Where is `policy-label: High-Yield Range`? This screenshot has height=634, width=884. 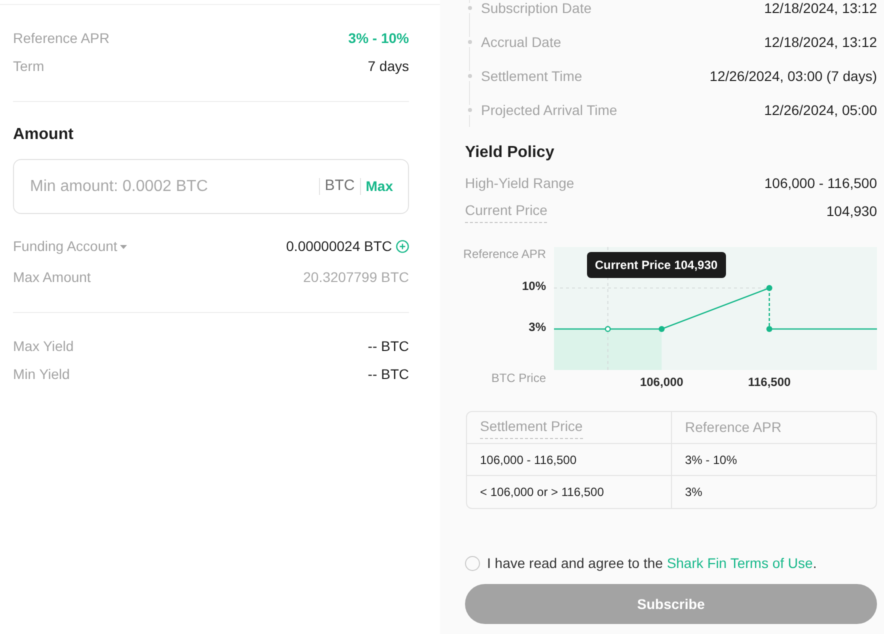
policy-label: High-Yield Range is located at coordinates (519, 183).